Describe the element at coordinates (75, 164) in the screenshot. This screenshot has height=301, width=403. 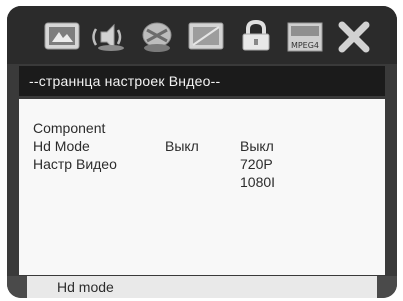
I see `setting-video-adjust: Настр Видео` at that location.